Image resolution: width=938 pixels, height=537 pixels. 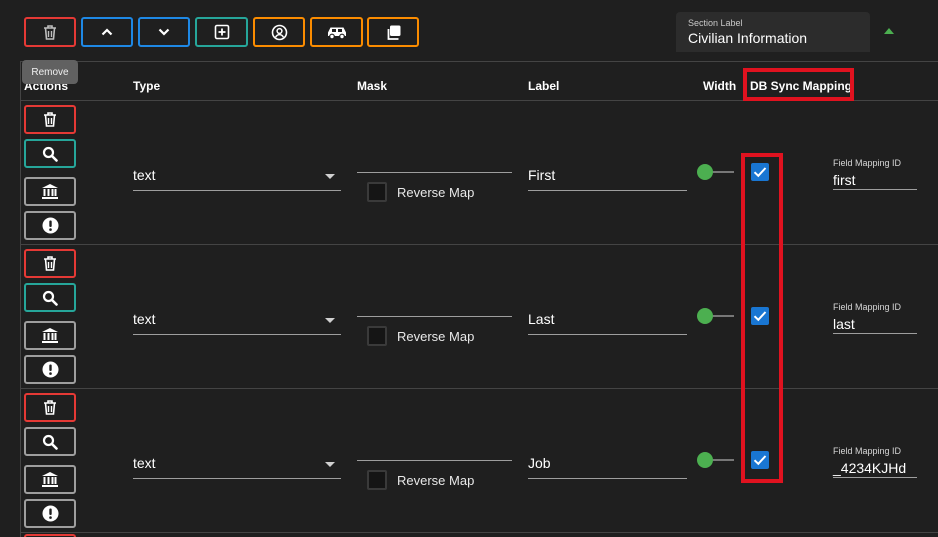 I want to click on move-up-button, so click(x=107, y=32).